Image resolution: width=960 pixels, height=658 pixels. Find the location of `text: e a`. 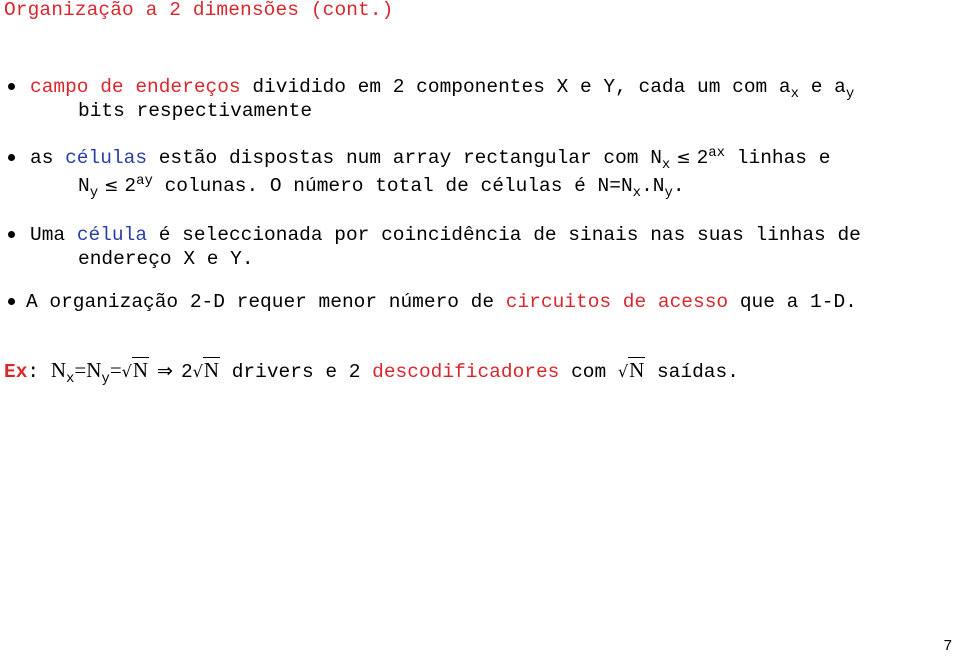

text: e a is located at coordinates (822, 87).